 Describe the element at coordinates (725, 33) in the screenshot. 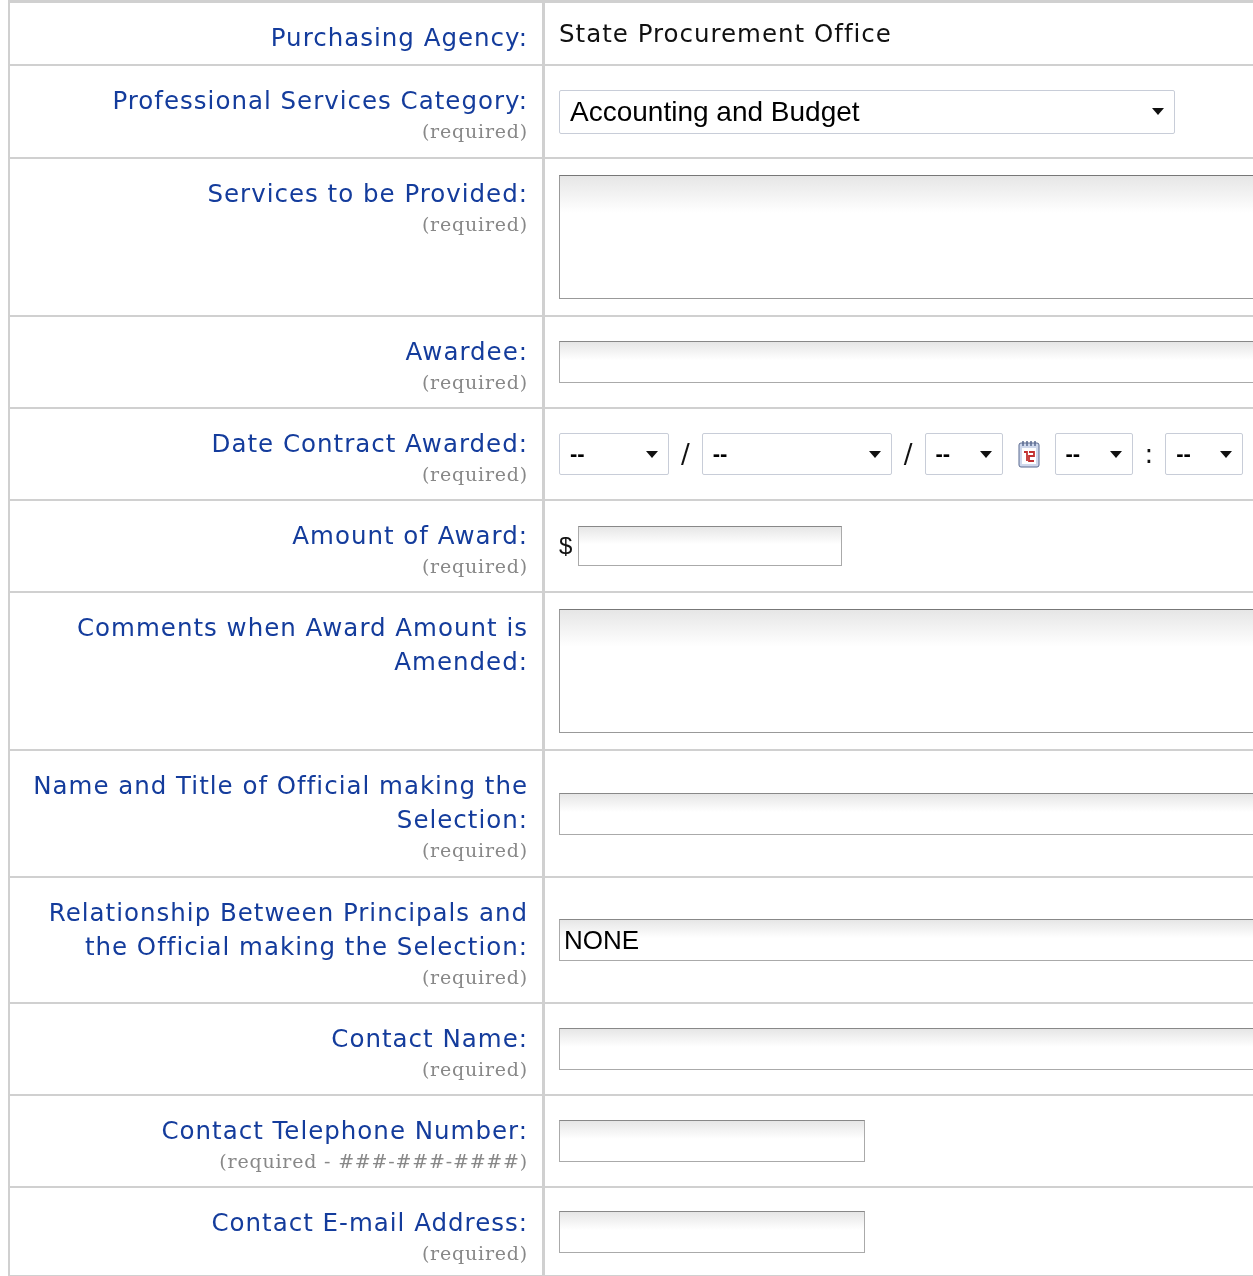

I see `field-value: State Procurement Office` at that location.